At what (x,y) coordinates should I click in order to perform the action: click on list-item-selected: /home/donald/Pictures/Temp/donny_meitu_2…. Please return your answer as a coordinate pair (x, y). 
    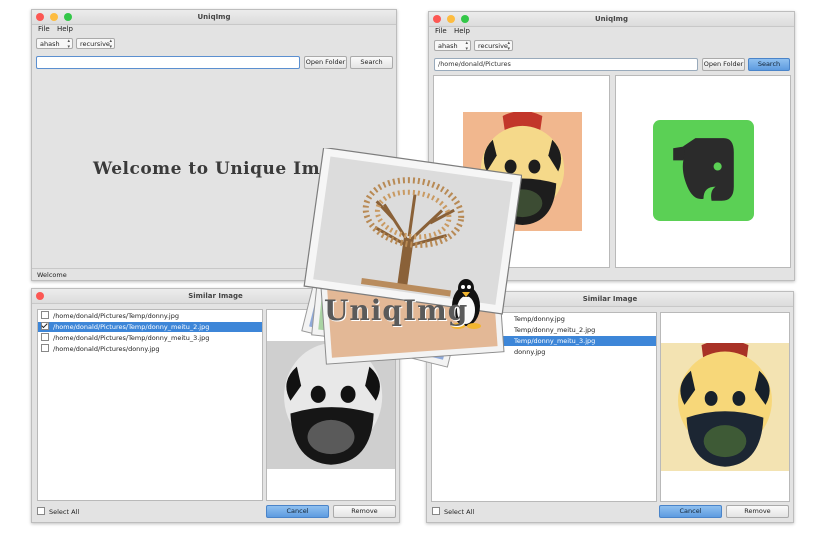
    Looking at the image, I should click on (150, 327).